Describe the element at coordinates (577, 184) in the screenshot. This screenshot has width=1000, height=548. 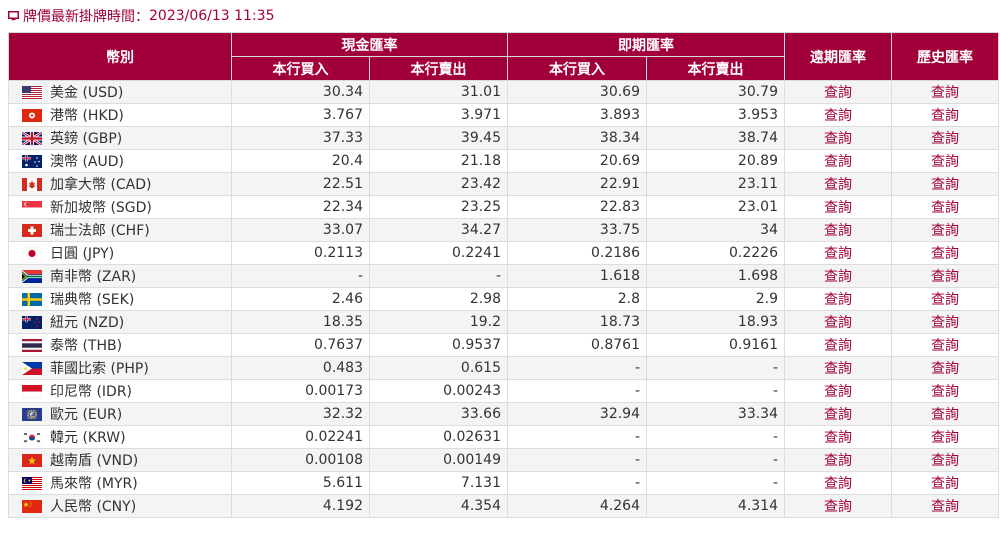
I see `spot-buy-rate: 22.91` at that location.